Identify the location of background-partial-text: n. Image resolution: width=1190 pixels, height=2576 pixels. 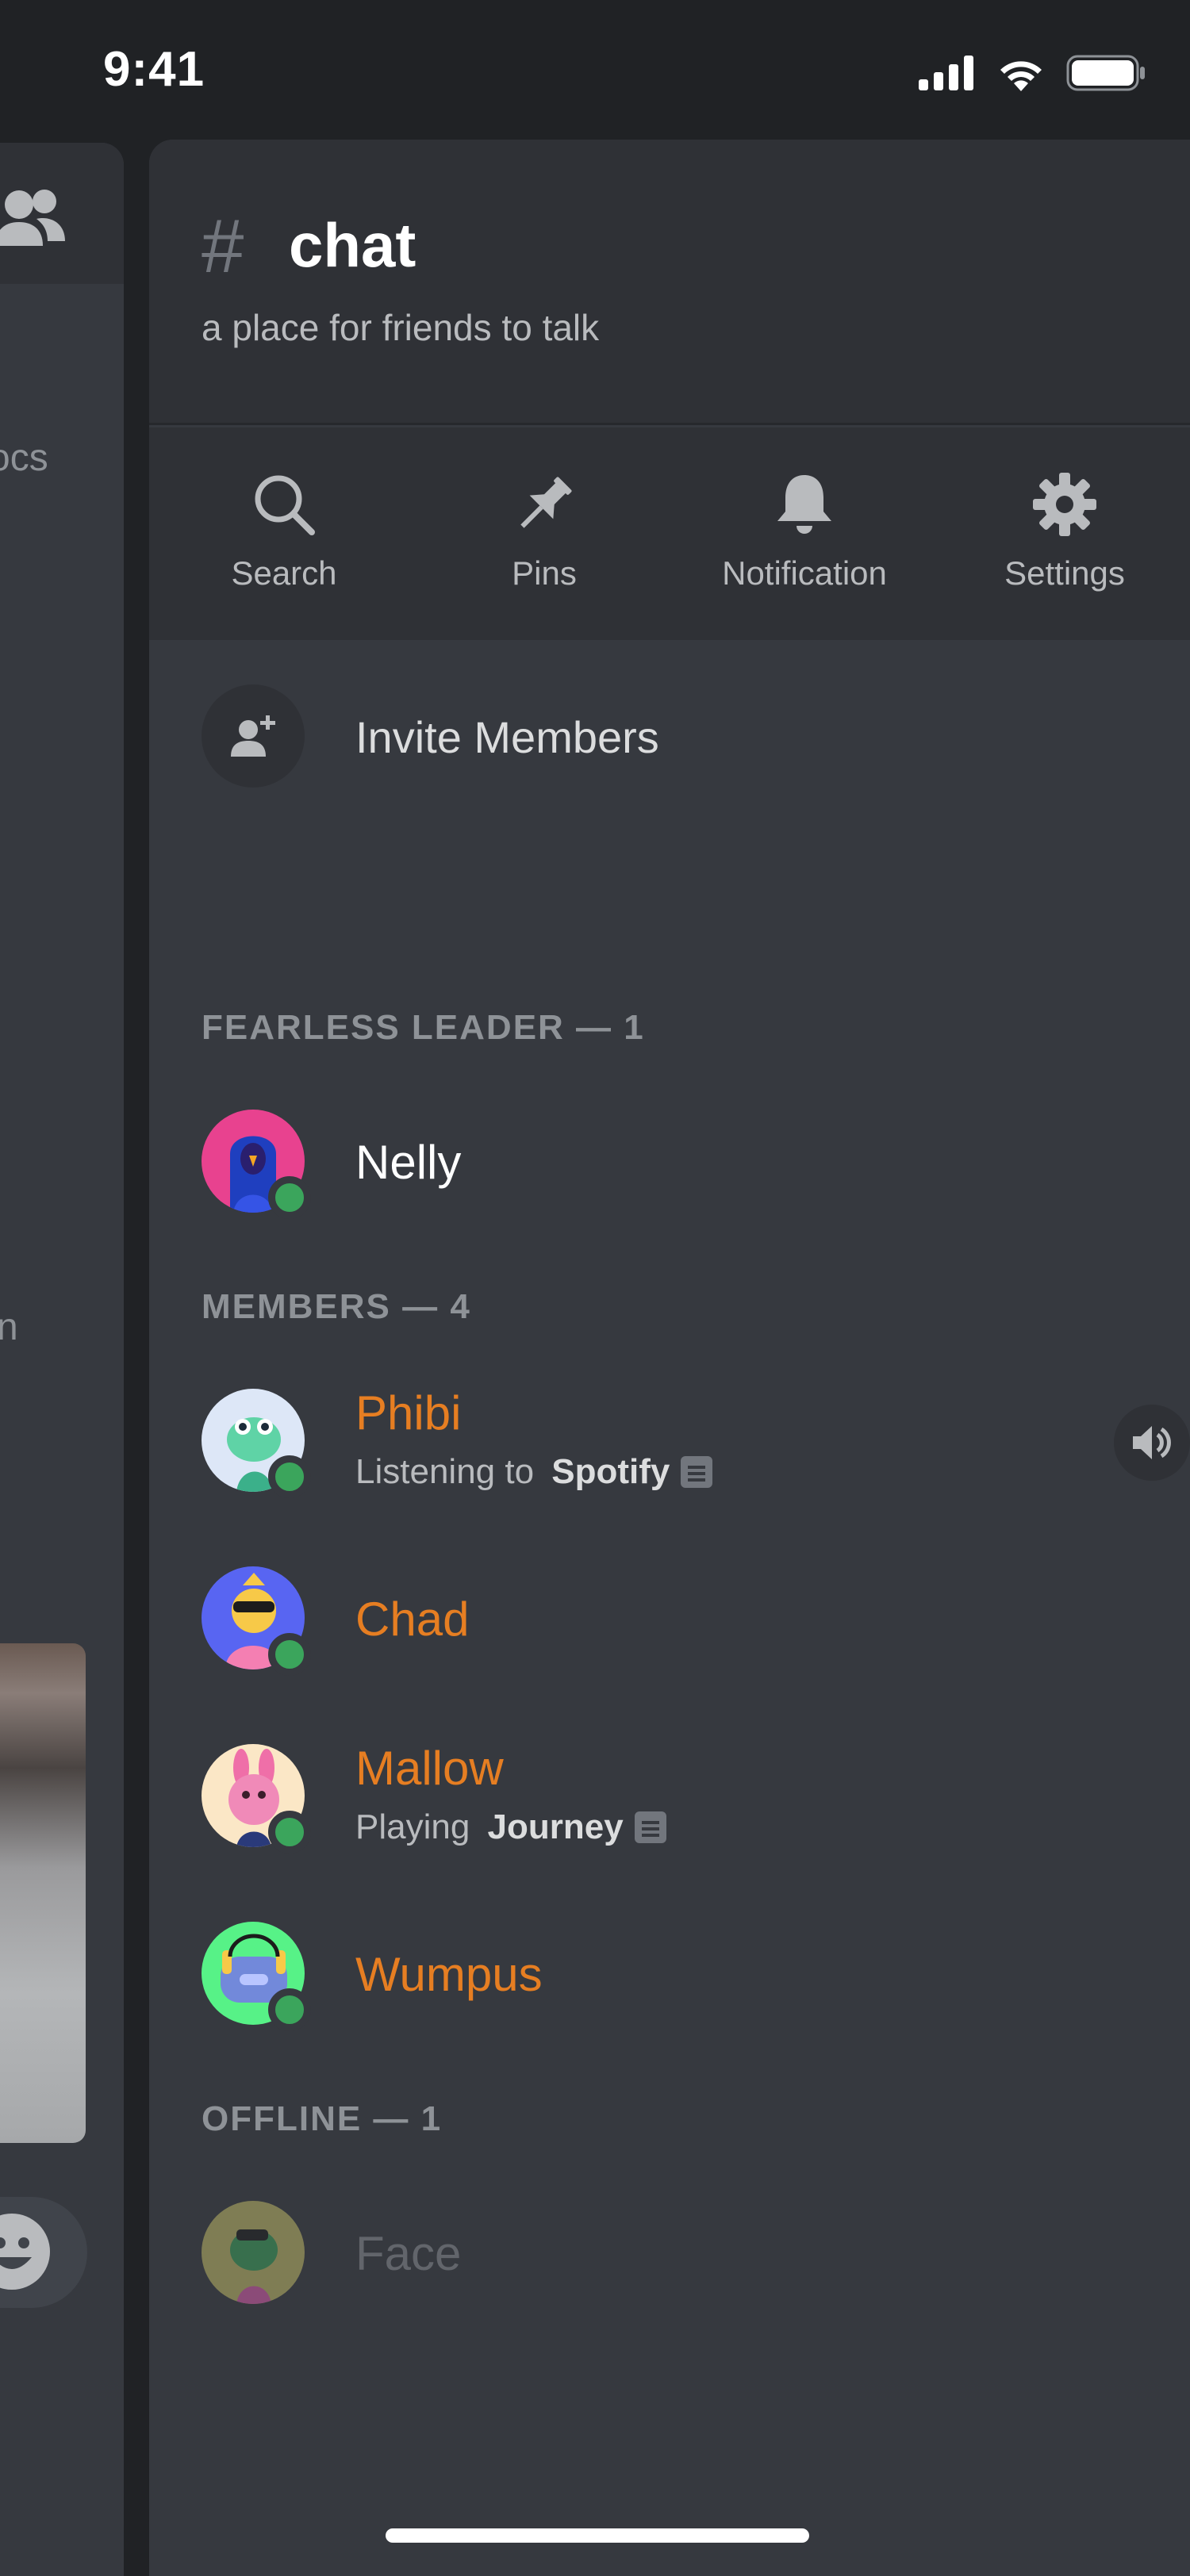
(9, 1327).